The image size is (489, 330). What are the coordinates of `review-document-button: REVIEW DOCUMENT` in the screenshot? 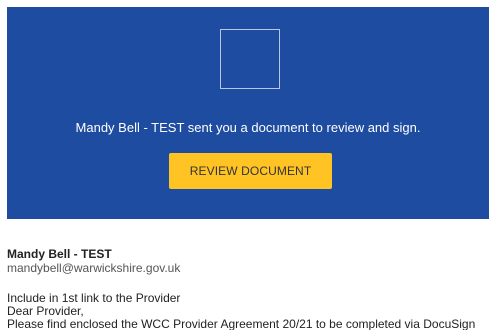 It's located at (250, 171).